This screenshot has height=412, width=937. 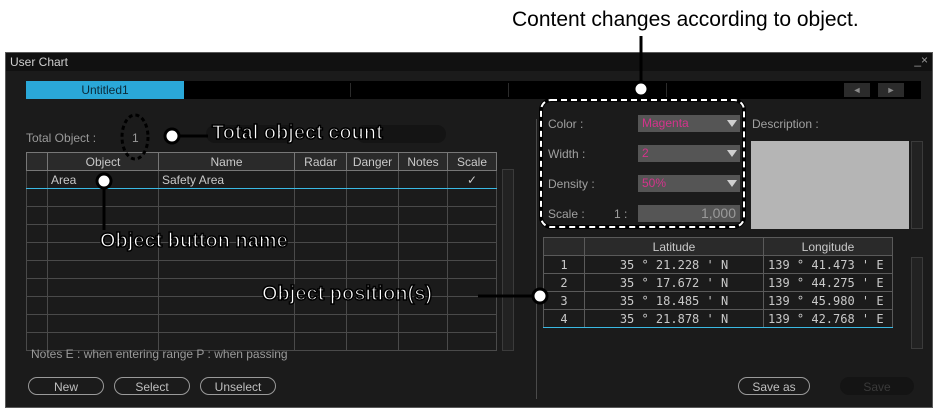 I want to click on callout-object-button-name: Object button name, so click(x=193, y=241).